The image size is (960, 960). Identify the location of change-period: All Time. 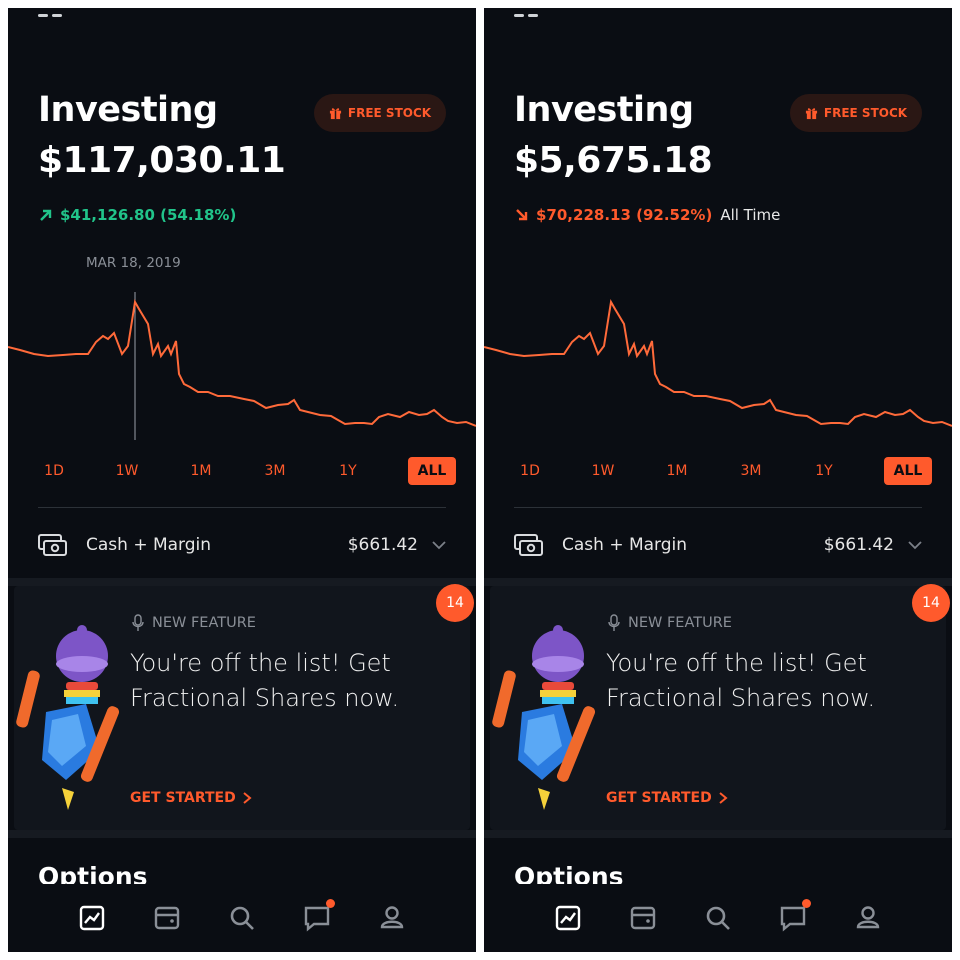
(750, 215).